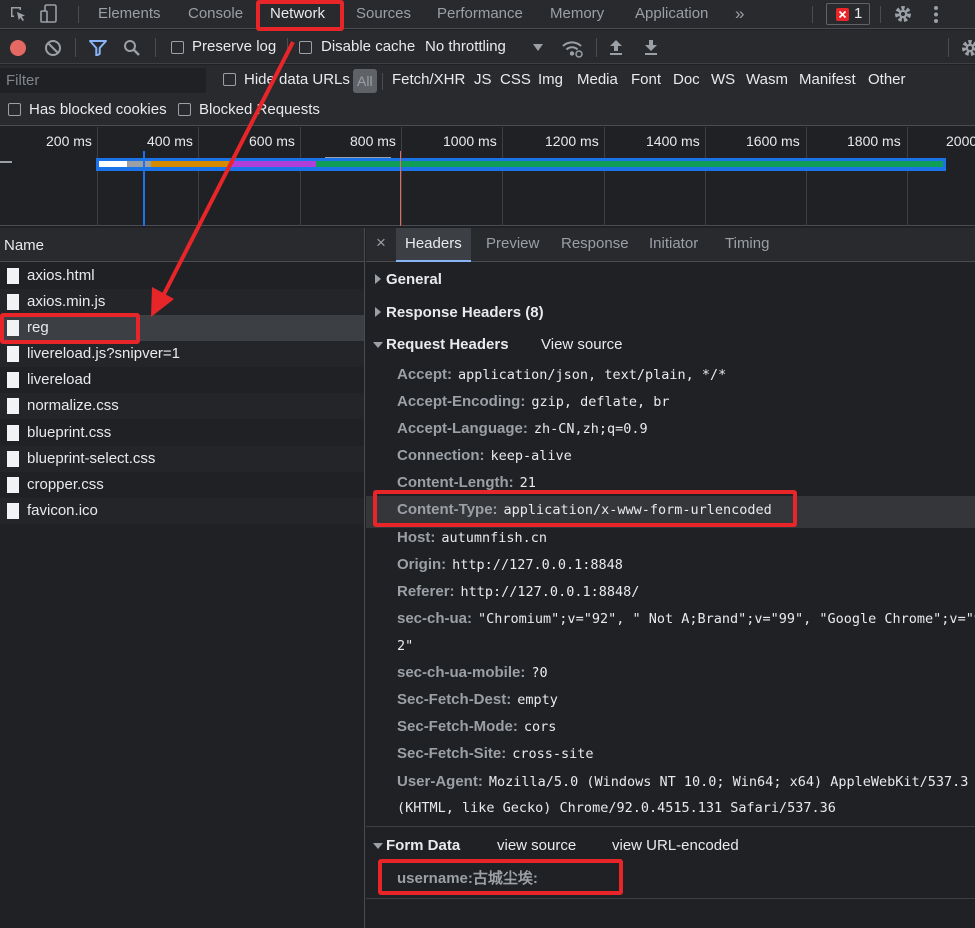  Describe the element at coordinates (903, 14) in the screenshot. I see `gear-icon` at that location.